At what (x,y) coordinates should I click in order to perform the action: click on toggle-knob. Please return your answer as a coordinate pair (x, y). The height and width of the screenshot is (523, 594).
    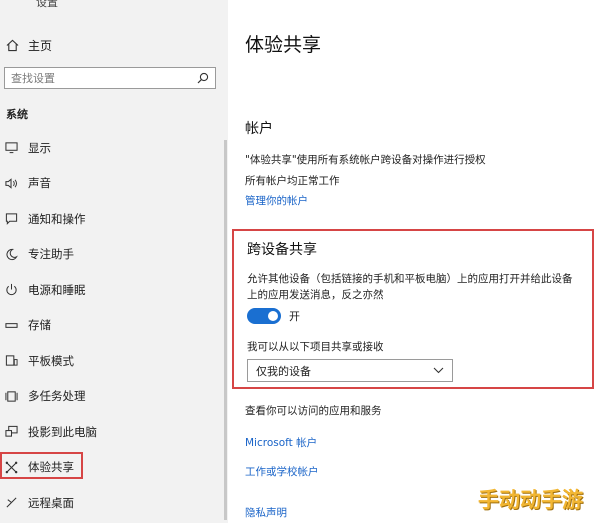
    Looking at the image, I should click on (273, 316).